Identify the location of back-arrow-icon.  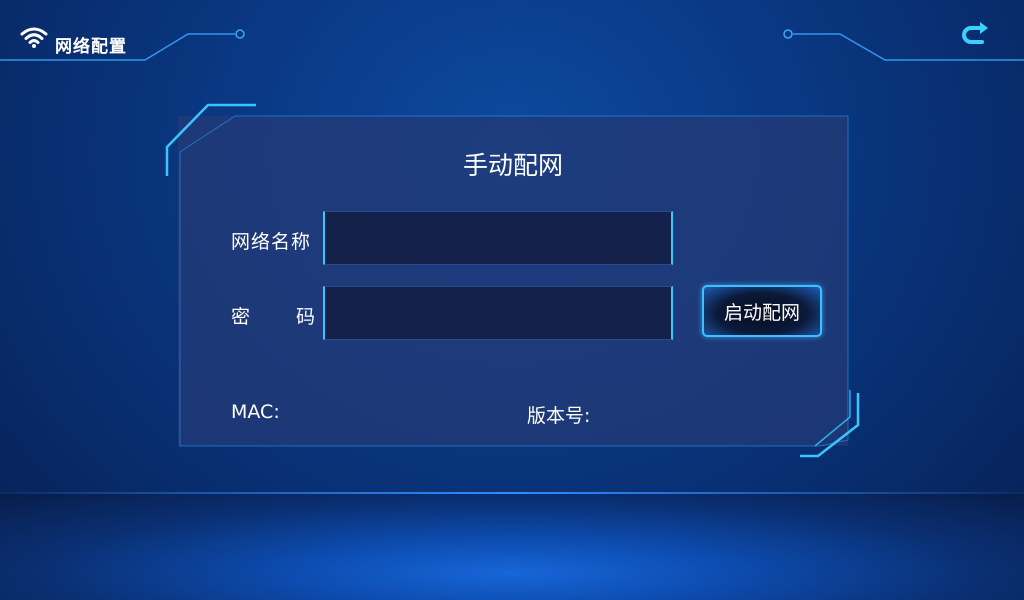
(975, 35).